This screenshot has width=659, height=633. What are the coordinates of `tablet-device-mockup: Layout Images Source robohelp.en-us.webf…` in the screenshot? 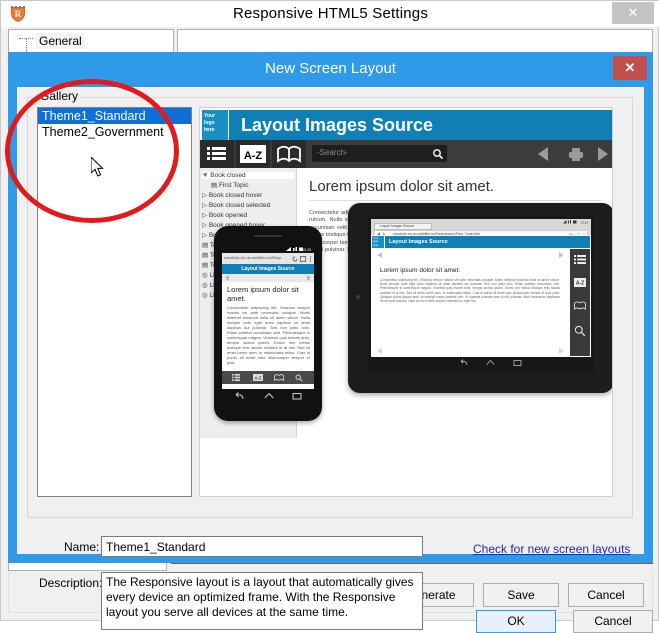 It's located at (480, 298).